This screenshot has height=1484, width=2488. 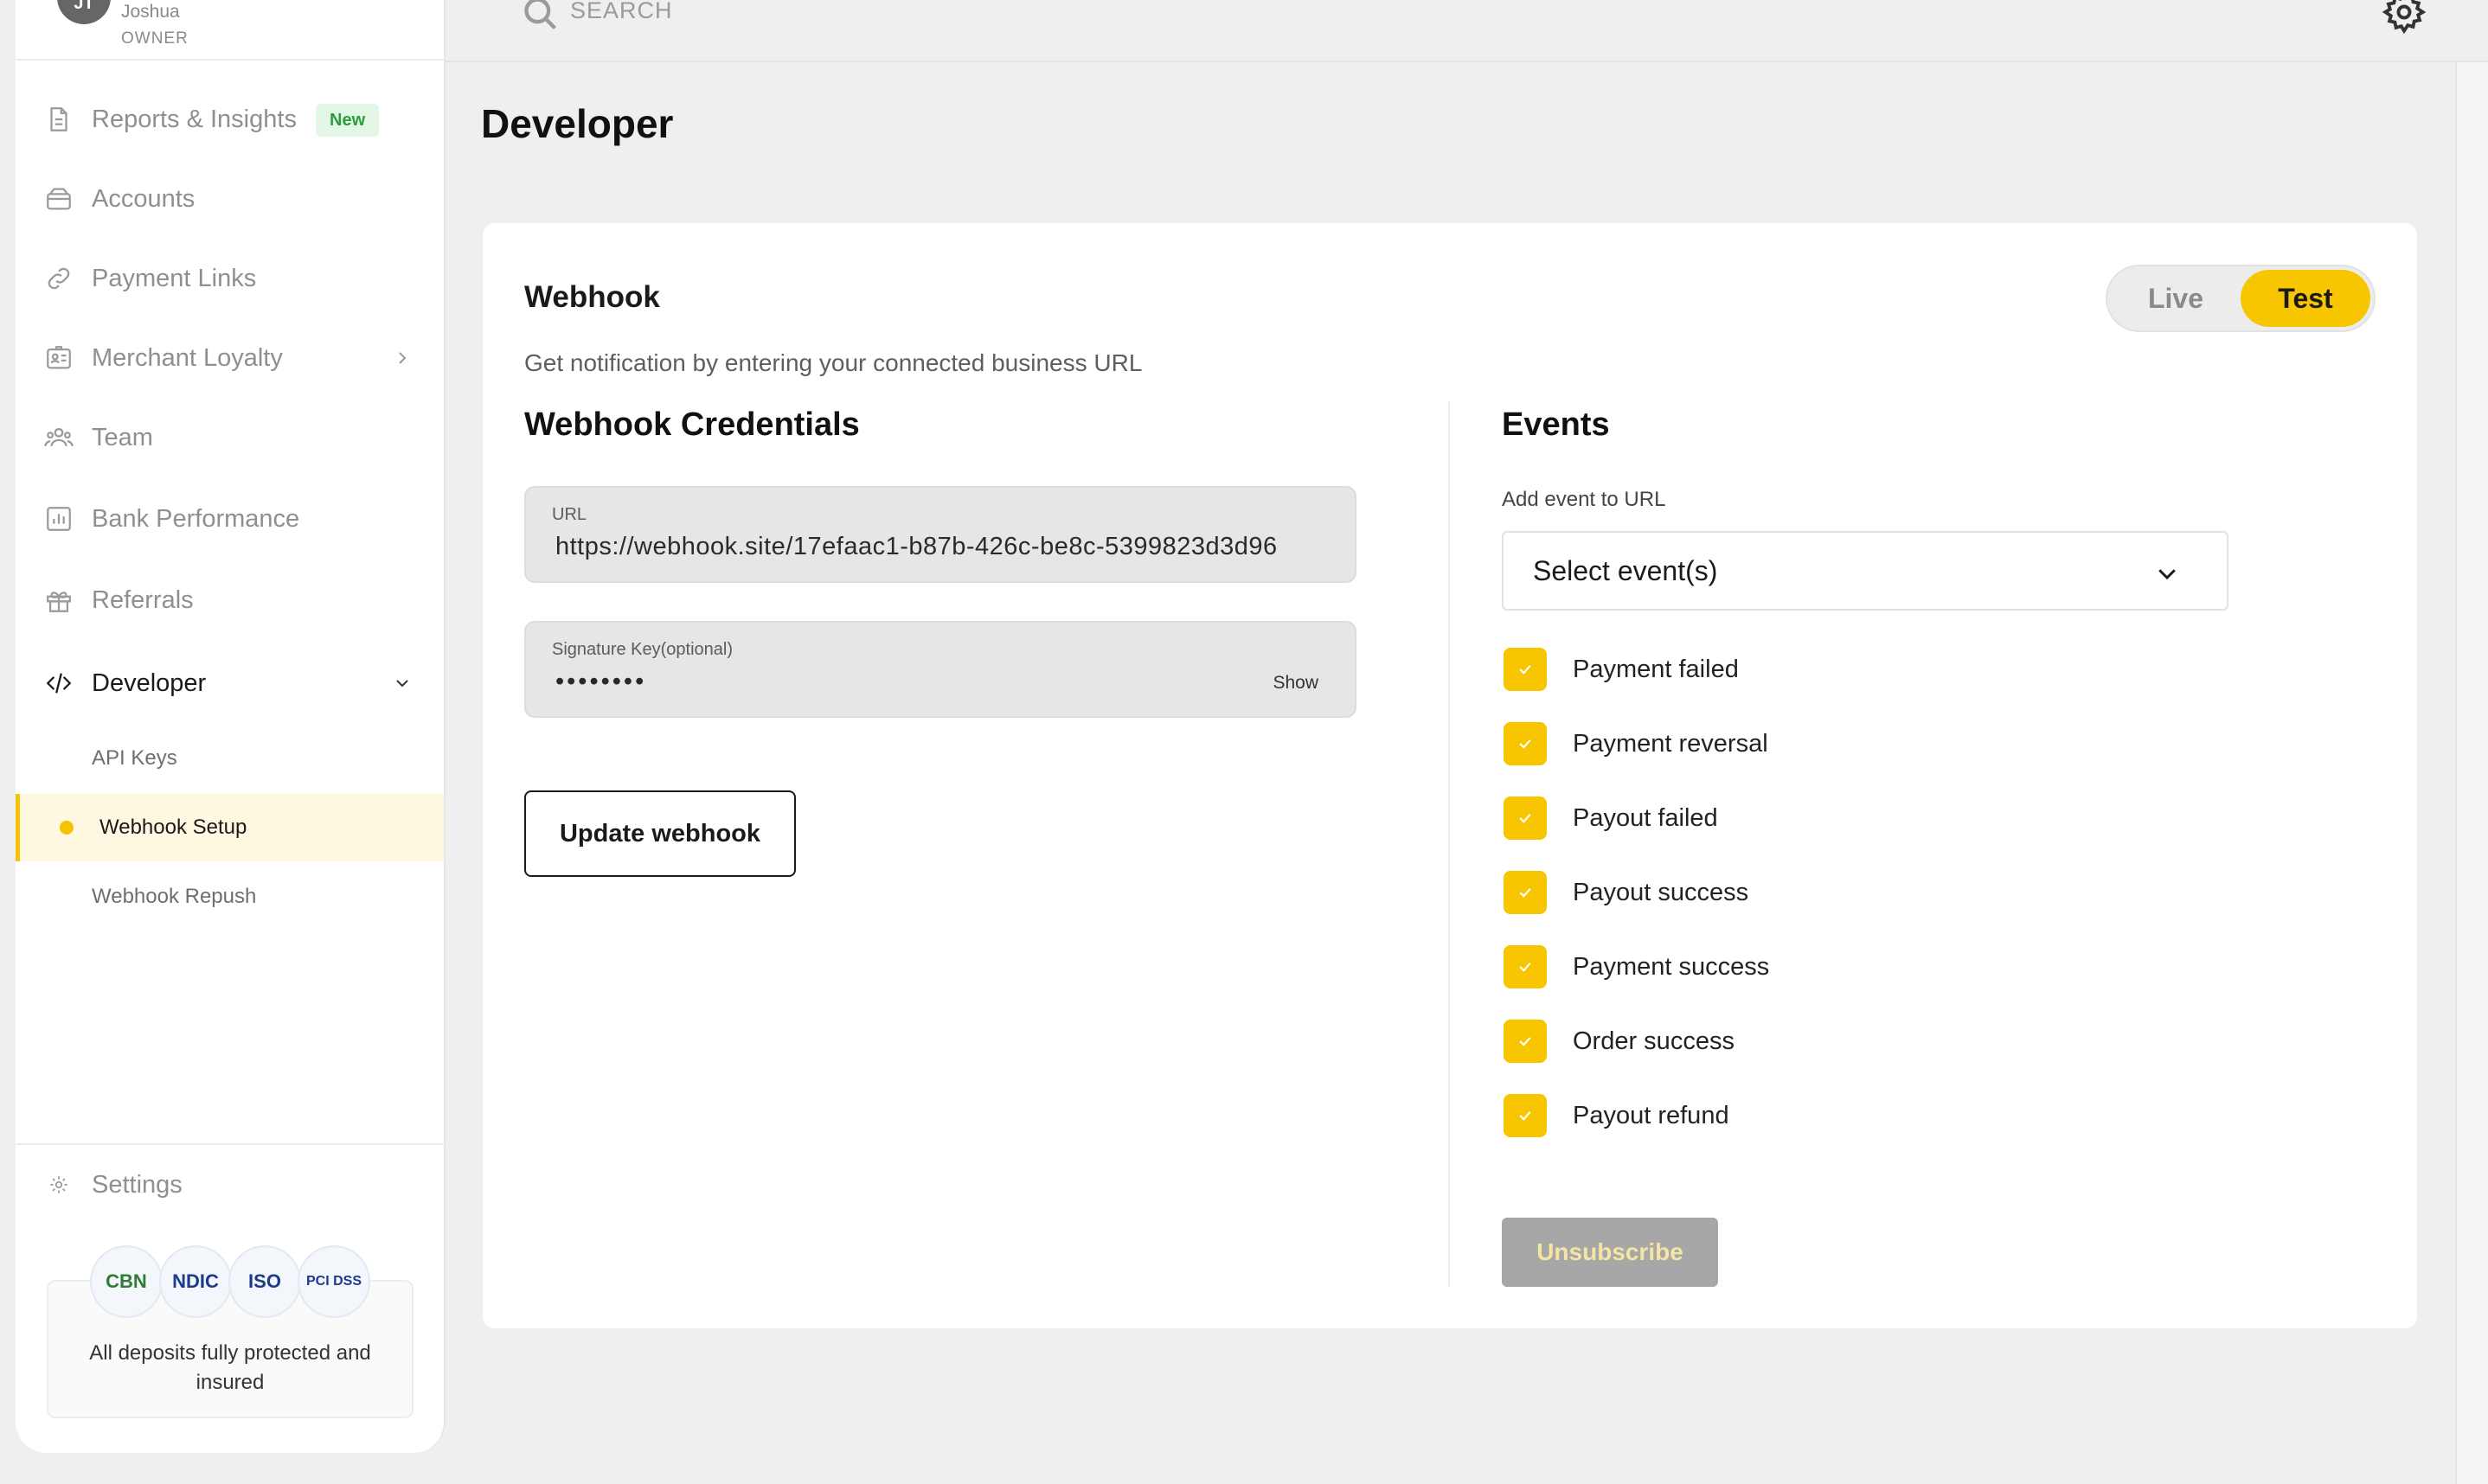 What do you see at coordinates (230, 1368) in the screenshot?
I see `trust-text: All deposits fully protected and insured` at bounding box center [230, 1368].